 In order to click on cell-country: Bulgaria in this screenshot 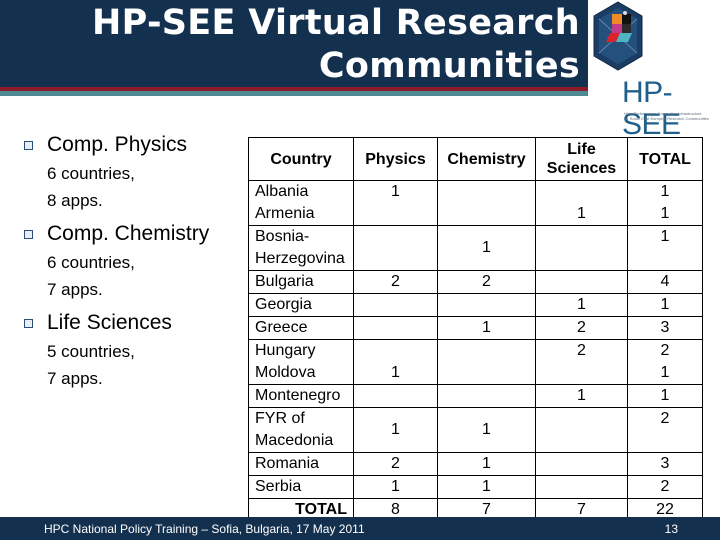, I will do `click(301, 282)`.